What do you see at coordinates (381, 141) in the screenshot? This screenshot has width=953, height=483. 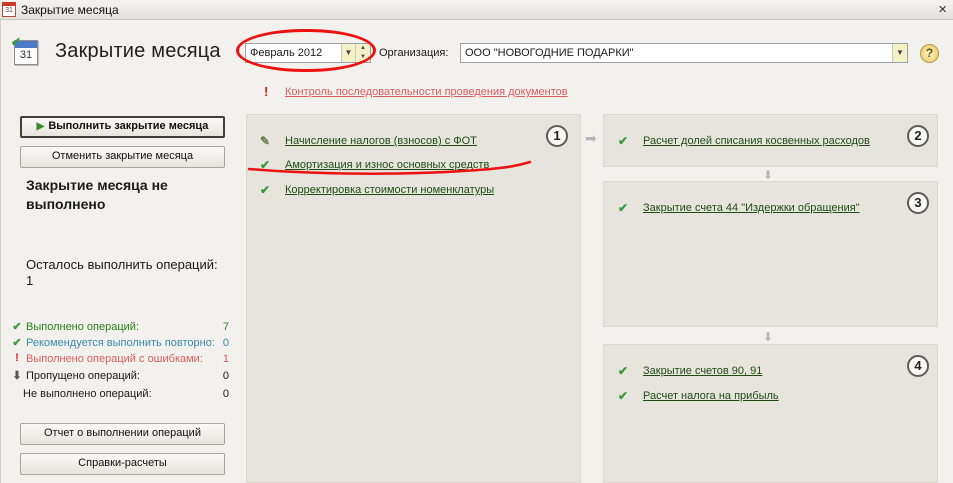 I see `operation-link: Начисление налогов (взносов) с ФОТ` at bounding box center [381, 141].